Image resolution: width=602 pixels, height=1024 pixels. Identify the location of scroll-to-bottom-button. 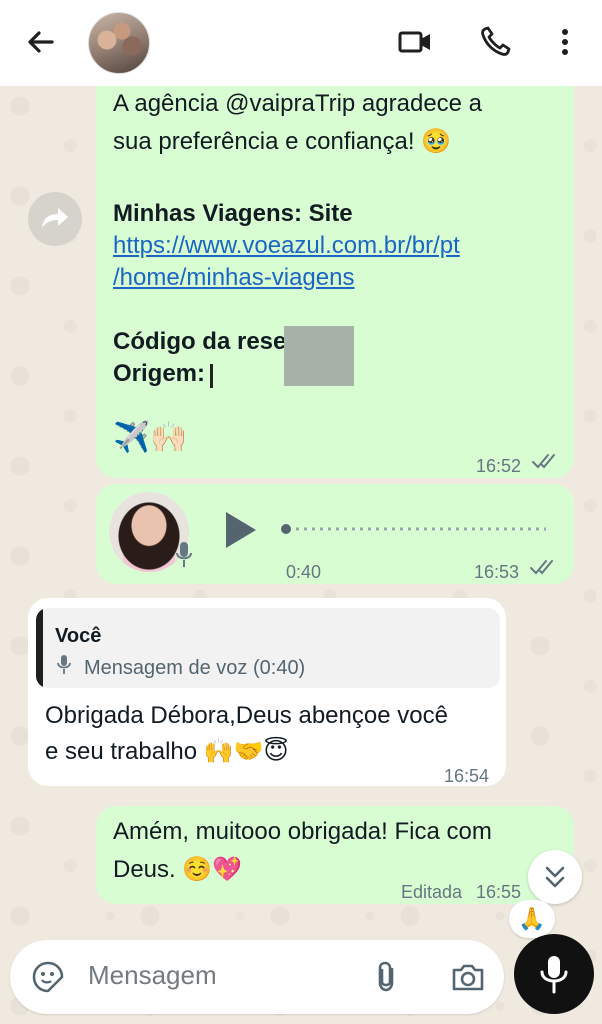
(555, 877).